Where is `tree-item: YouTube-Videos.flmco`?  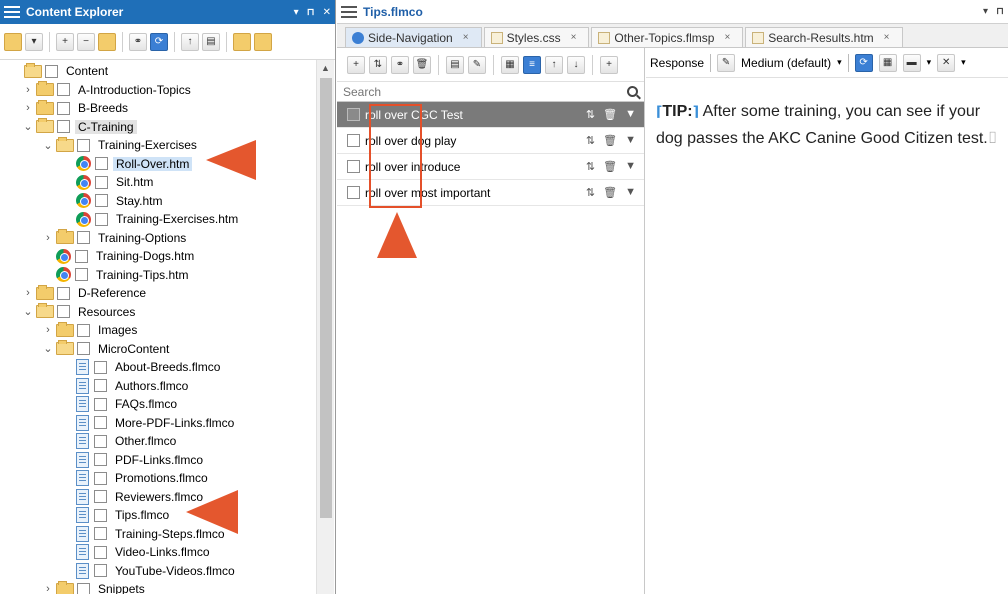 tree-item: YouTube-Videos.flmco is located at coordinates (150, 571).